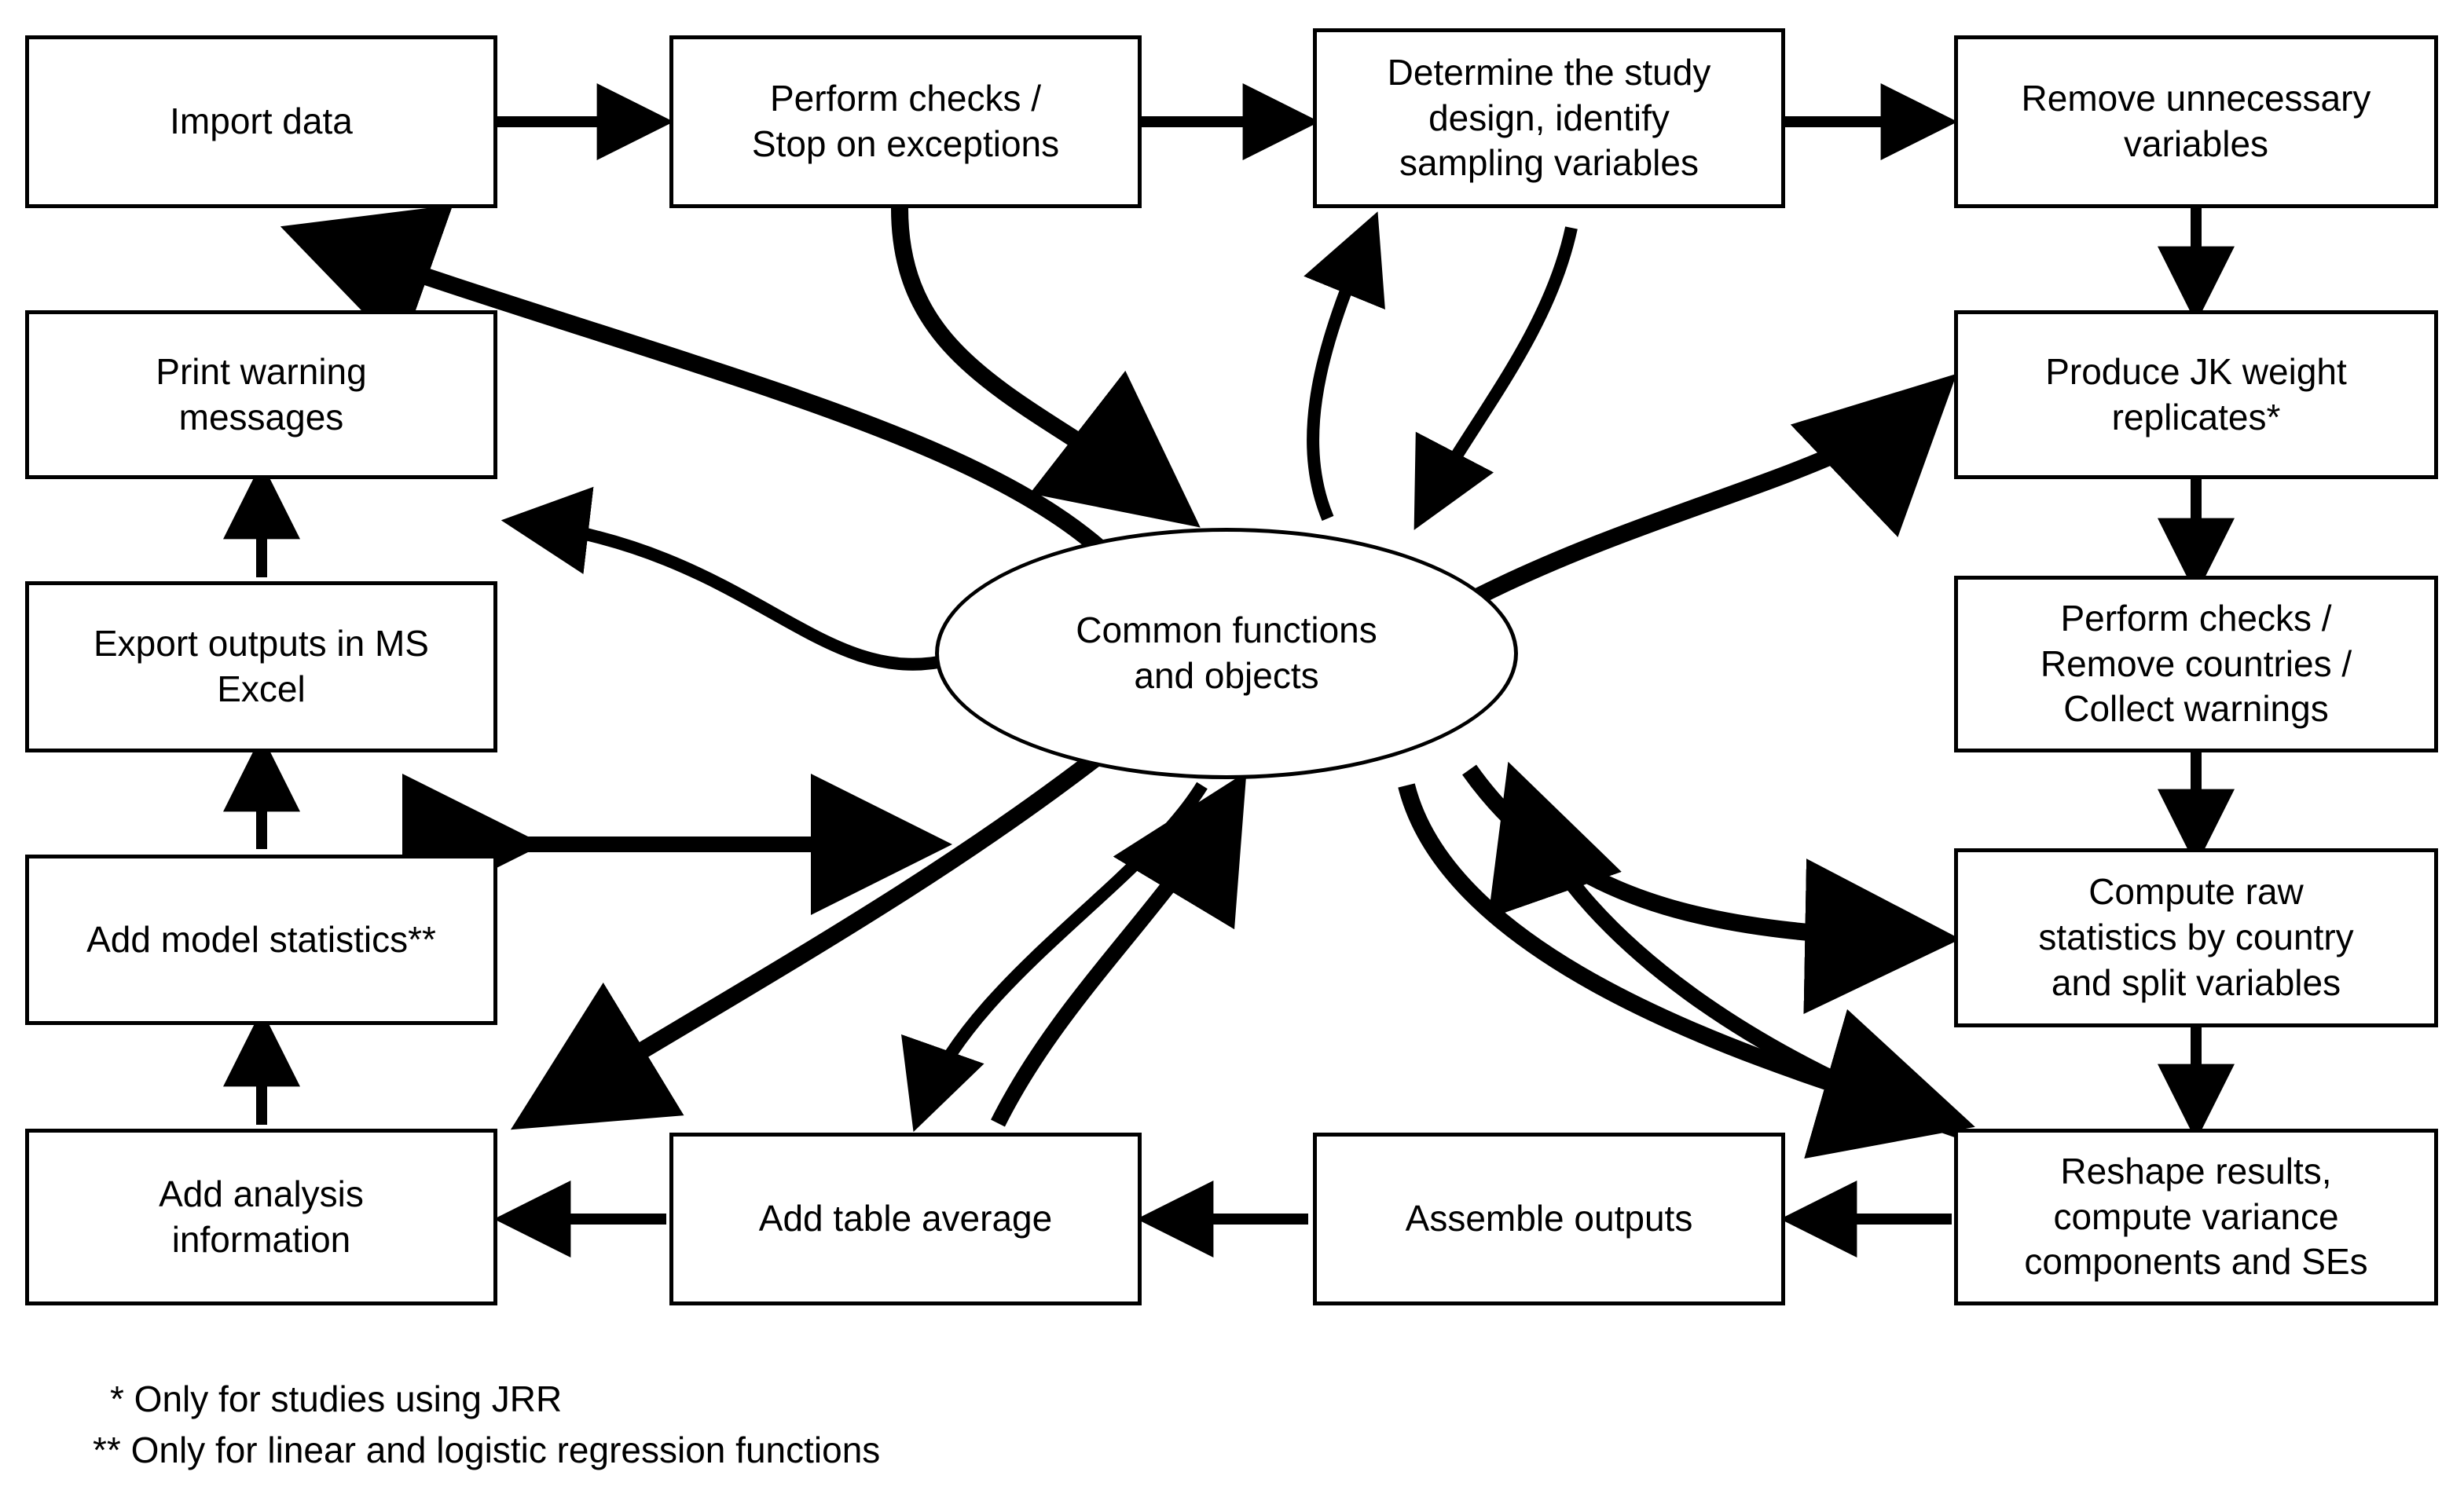 The width and height of the screenshot is (2464, 1490). I want to click on node-print-warning-messages-label: Print warning messages, so click(261, 393).